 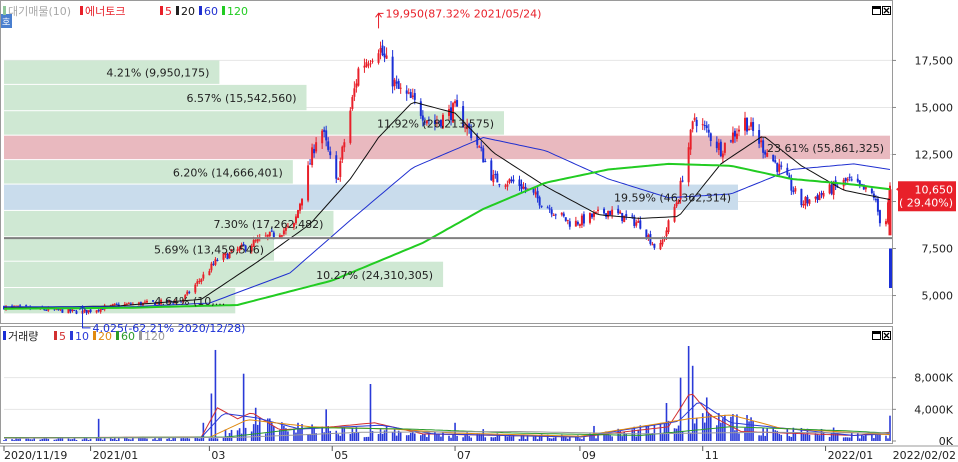 What do you see at coordinates (169, 328) in the screenshot?
I see `low-annotation-label: 4,025(-62.21% 2020/12/28)` at bounding box center [169, 328].